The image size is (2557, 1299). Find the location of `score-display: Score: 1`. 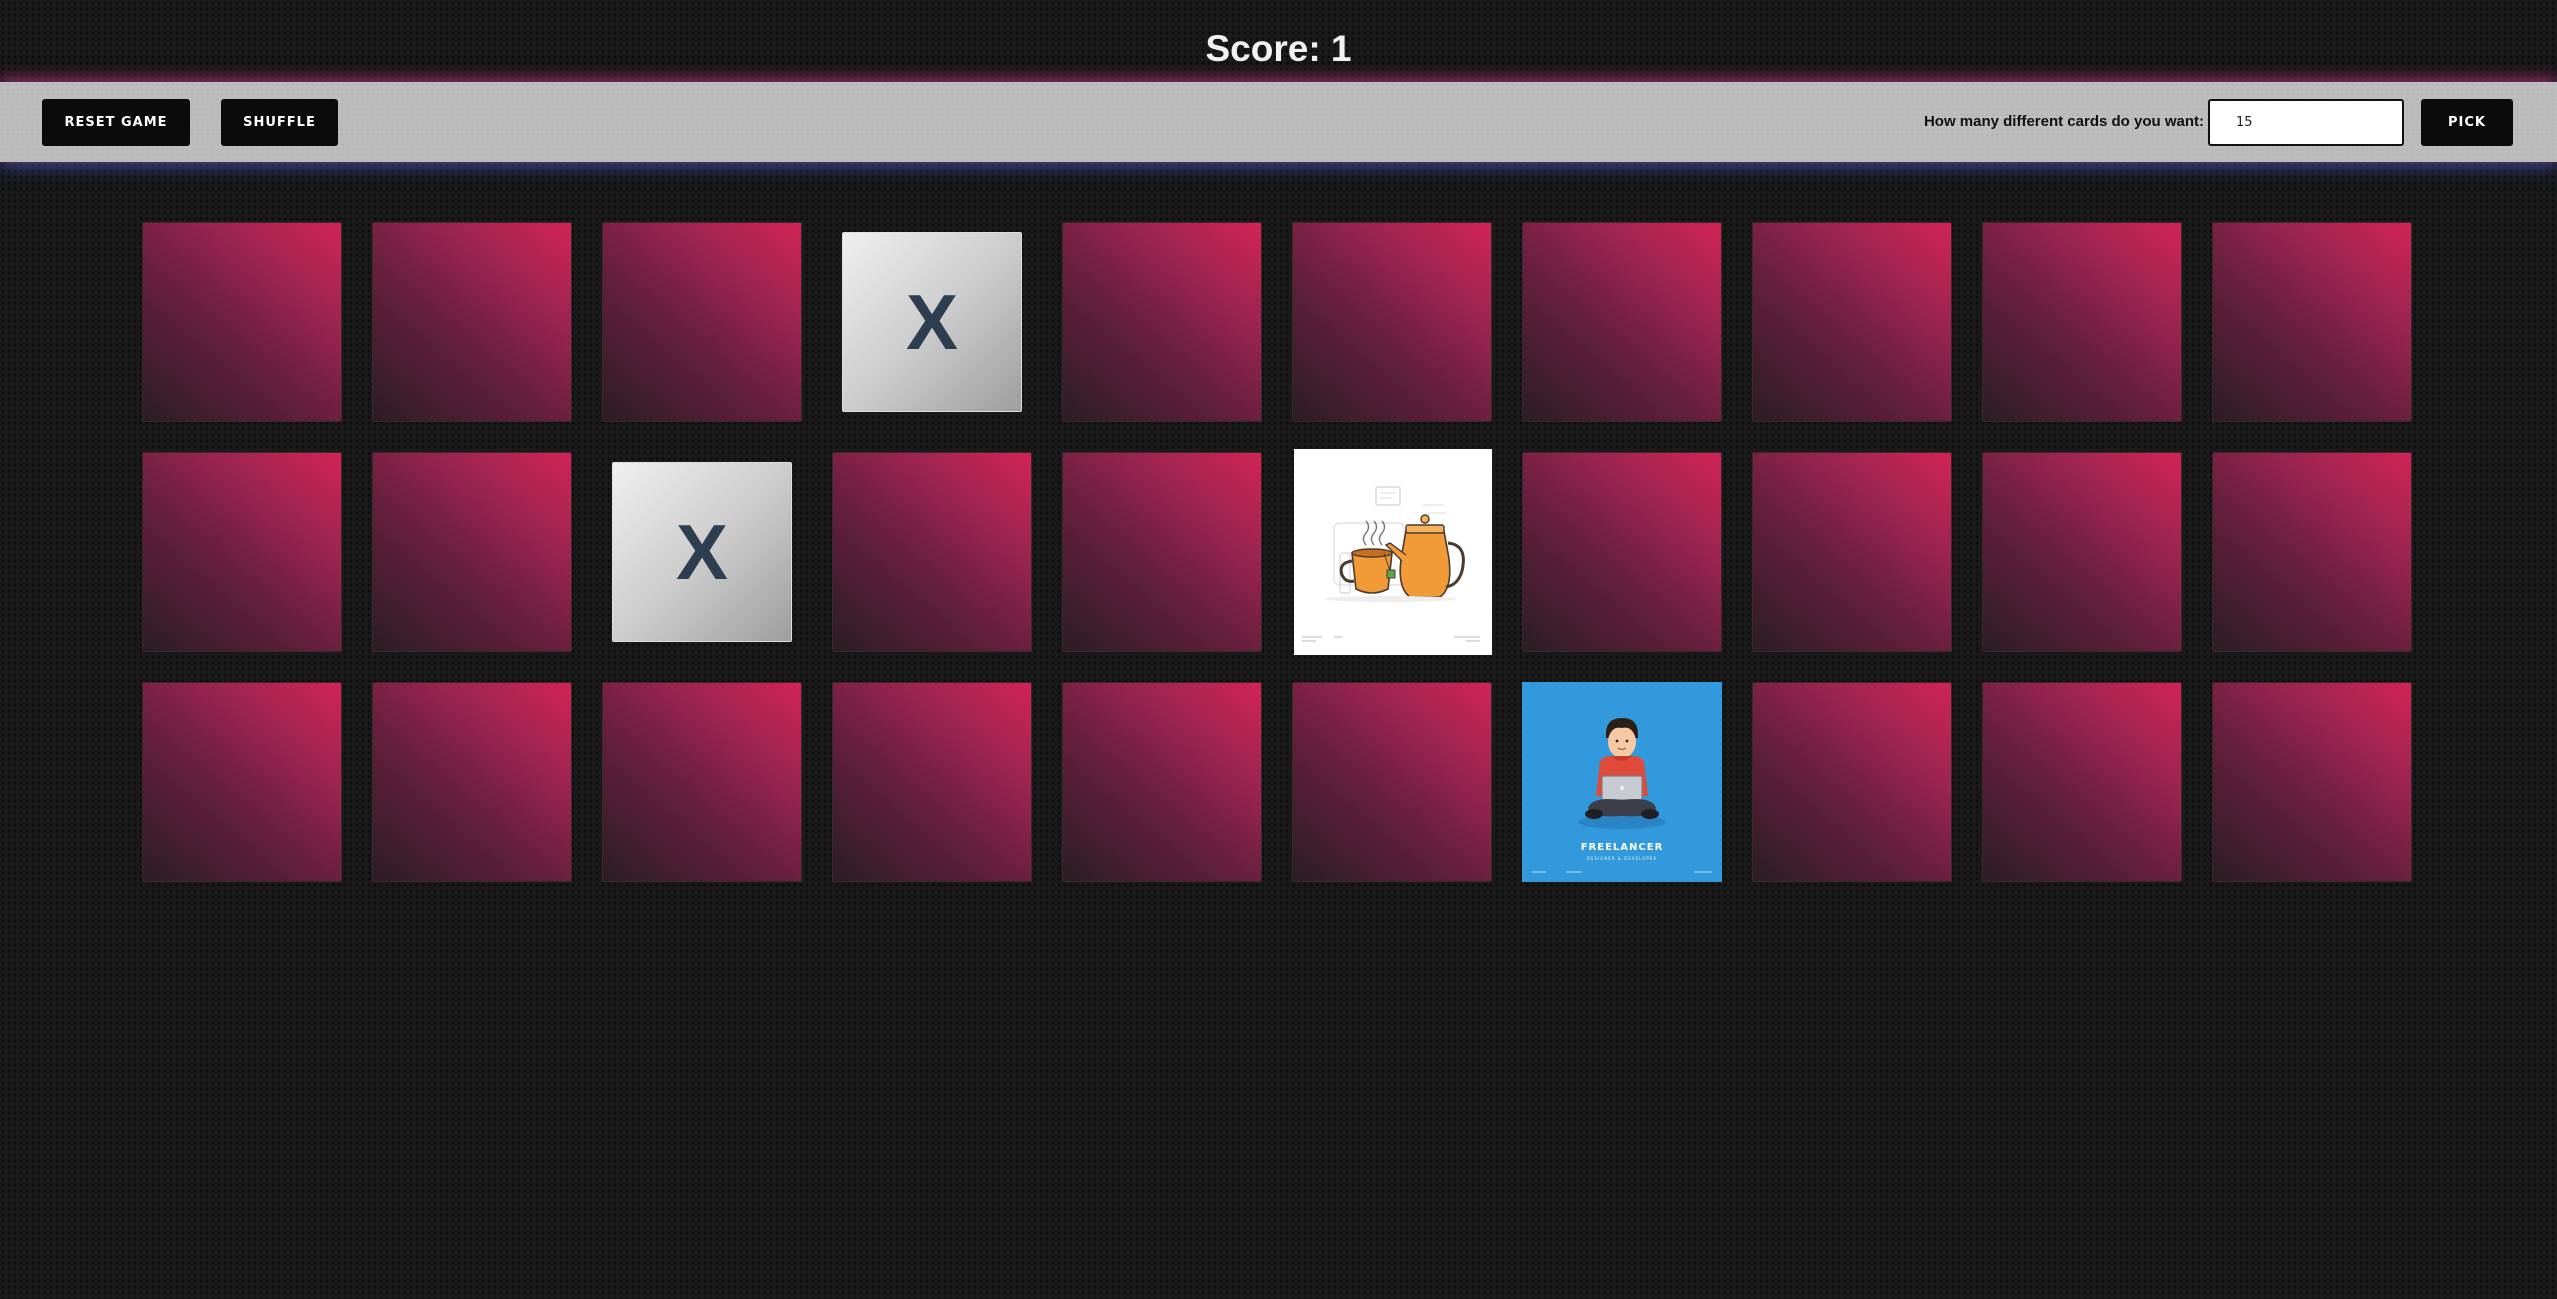

score-display: Score: 1 is located at coordinates (1278, 48).